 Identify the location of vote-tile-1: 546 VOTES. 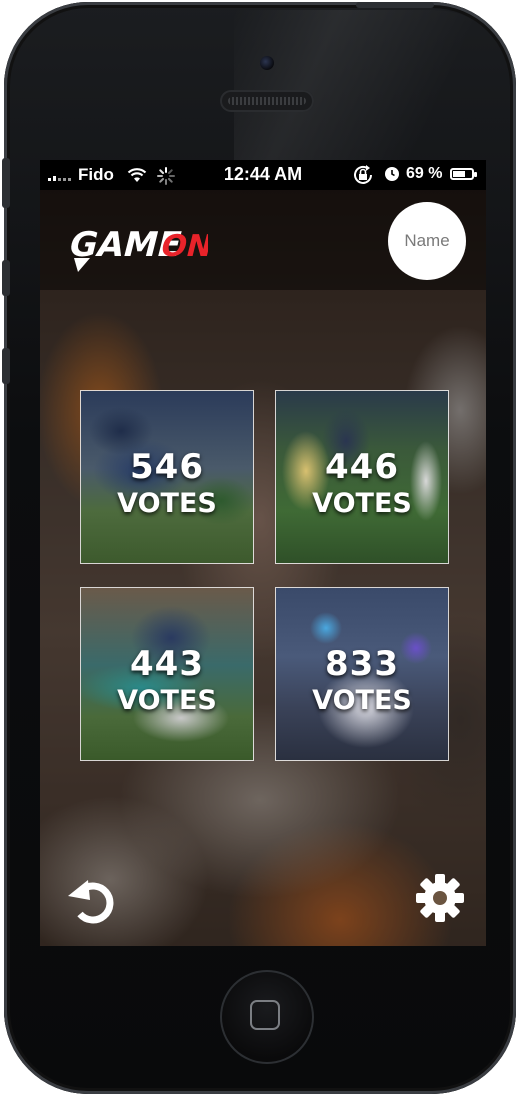
(167, 477).